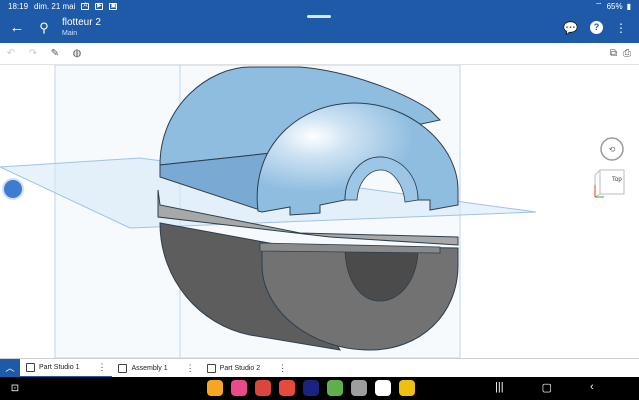 Image resolution: width=639 pixels, height=400 pixels. What do you see at coordinates (13, 189) in the screenshot?
I see `side-panel-toggle` at bounding box center [13, 189].